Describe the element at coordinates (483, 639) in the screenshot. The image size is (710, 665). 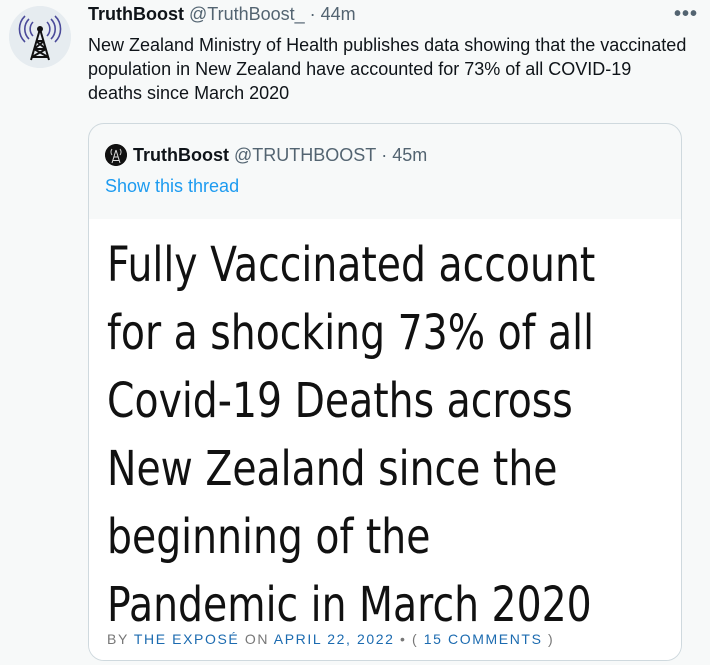
I see `byline-comments: 15 COMMENTS` at that location.